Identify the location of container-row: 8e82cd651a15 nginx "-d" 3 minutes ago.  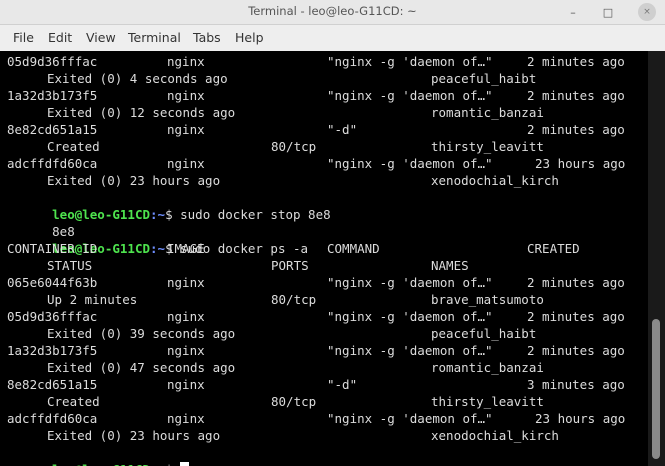
(316, 384).